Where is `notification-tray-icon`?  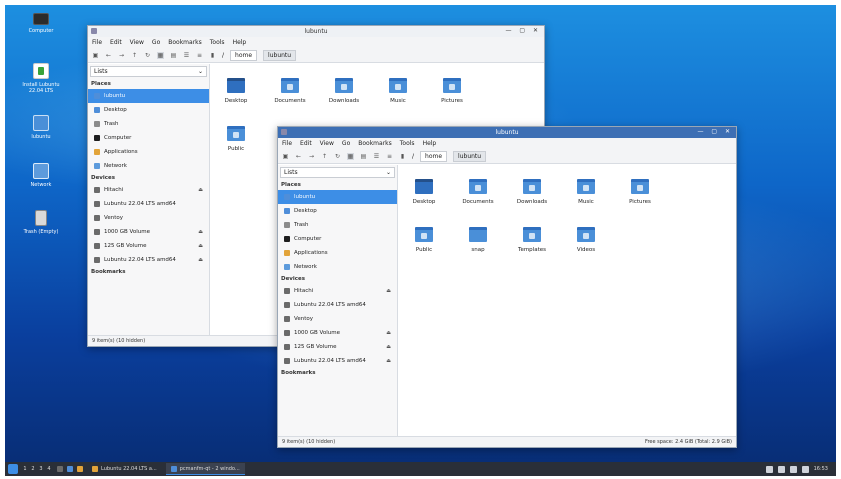
notification-tray-icon is located at coordinates (805, 469).